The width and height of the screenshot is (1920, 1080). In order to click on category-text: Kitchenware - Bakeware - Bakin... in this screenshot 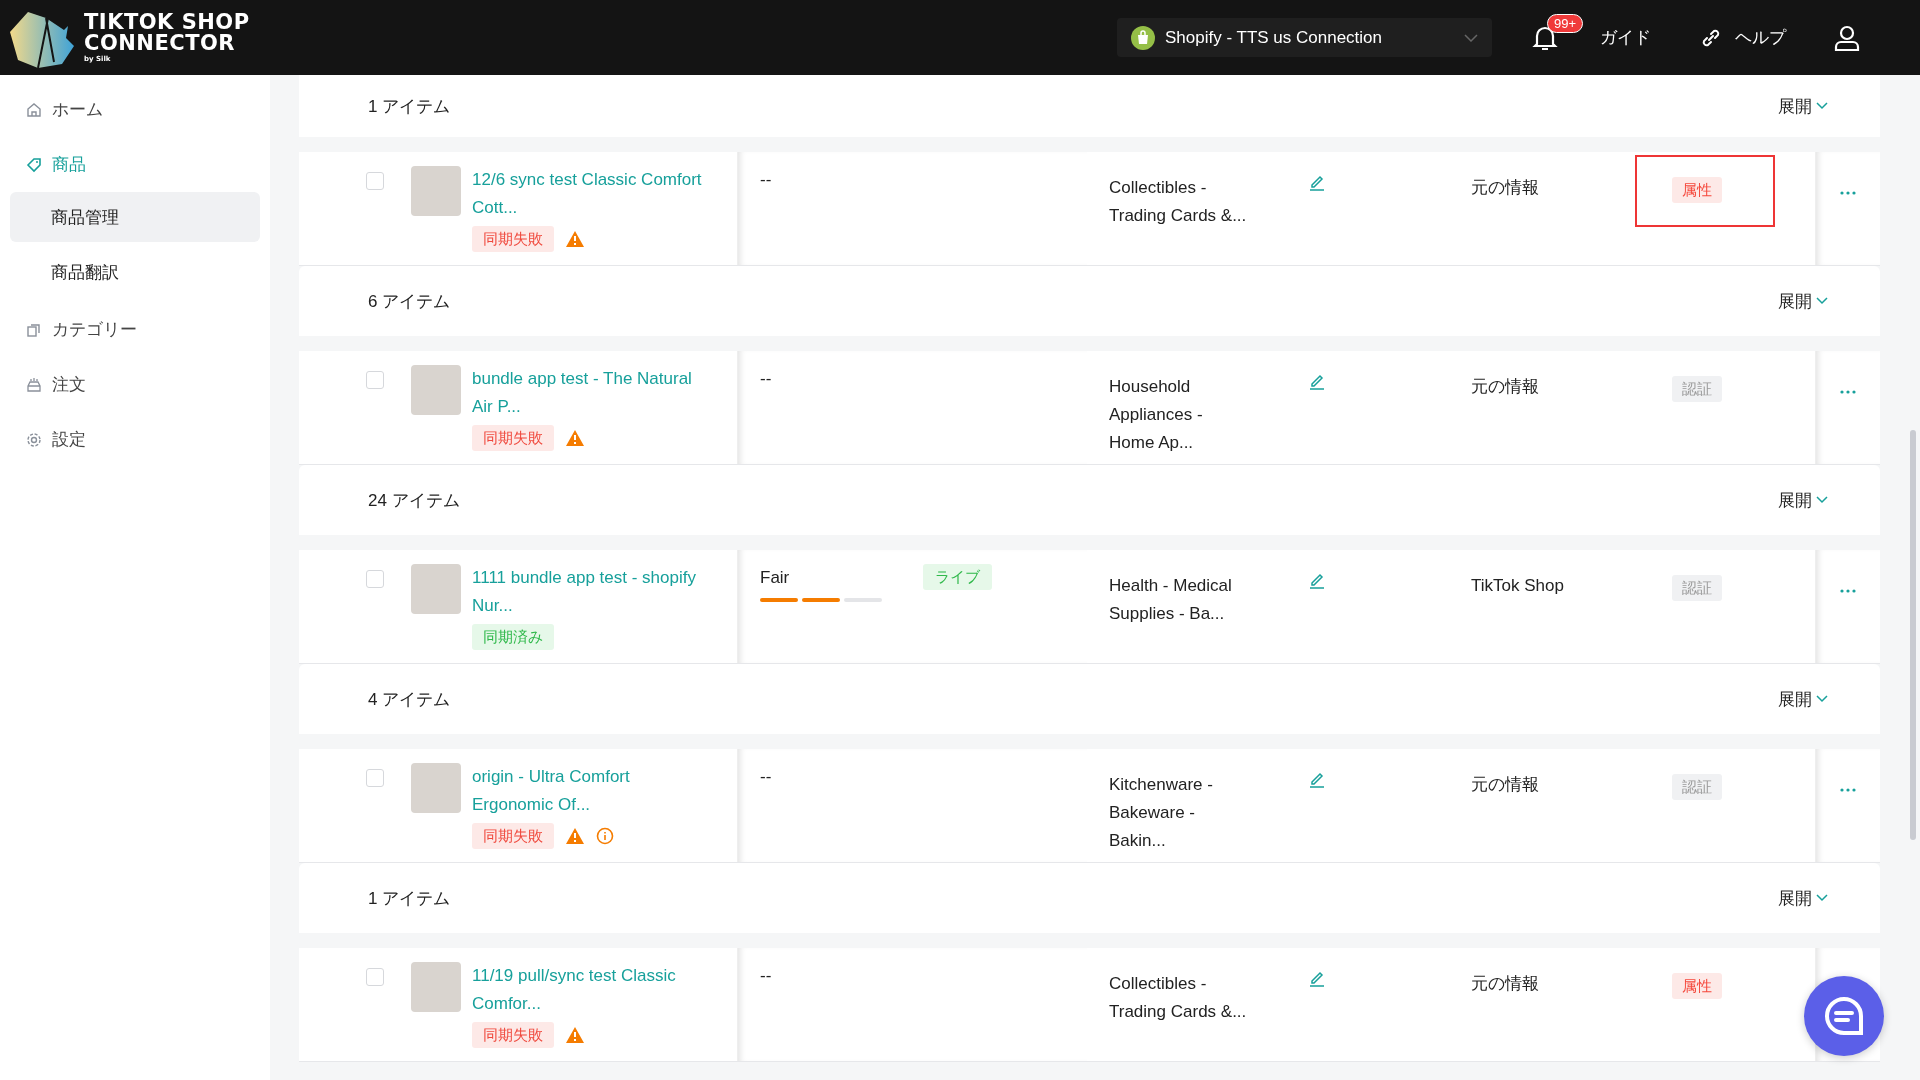, I will do `click(1161, 813)`.